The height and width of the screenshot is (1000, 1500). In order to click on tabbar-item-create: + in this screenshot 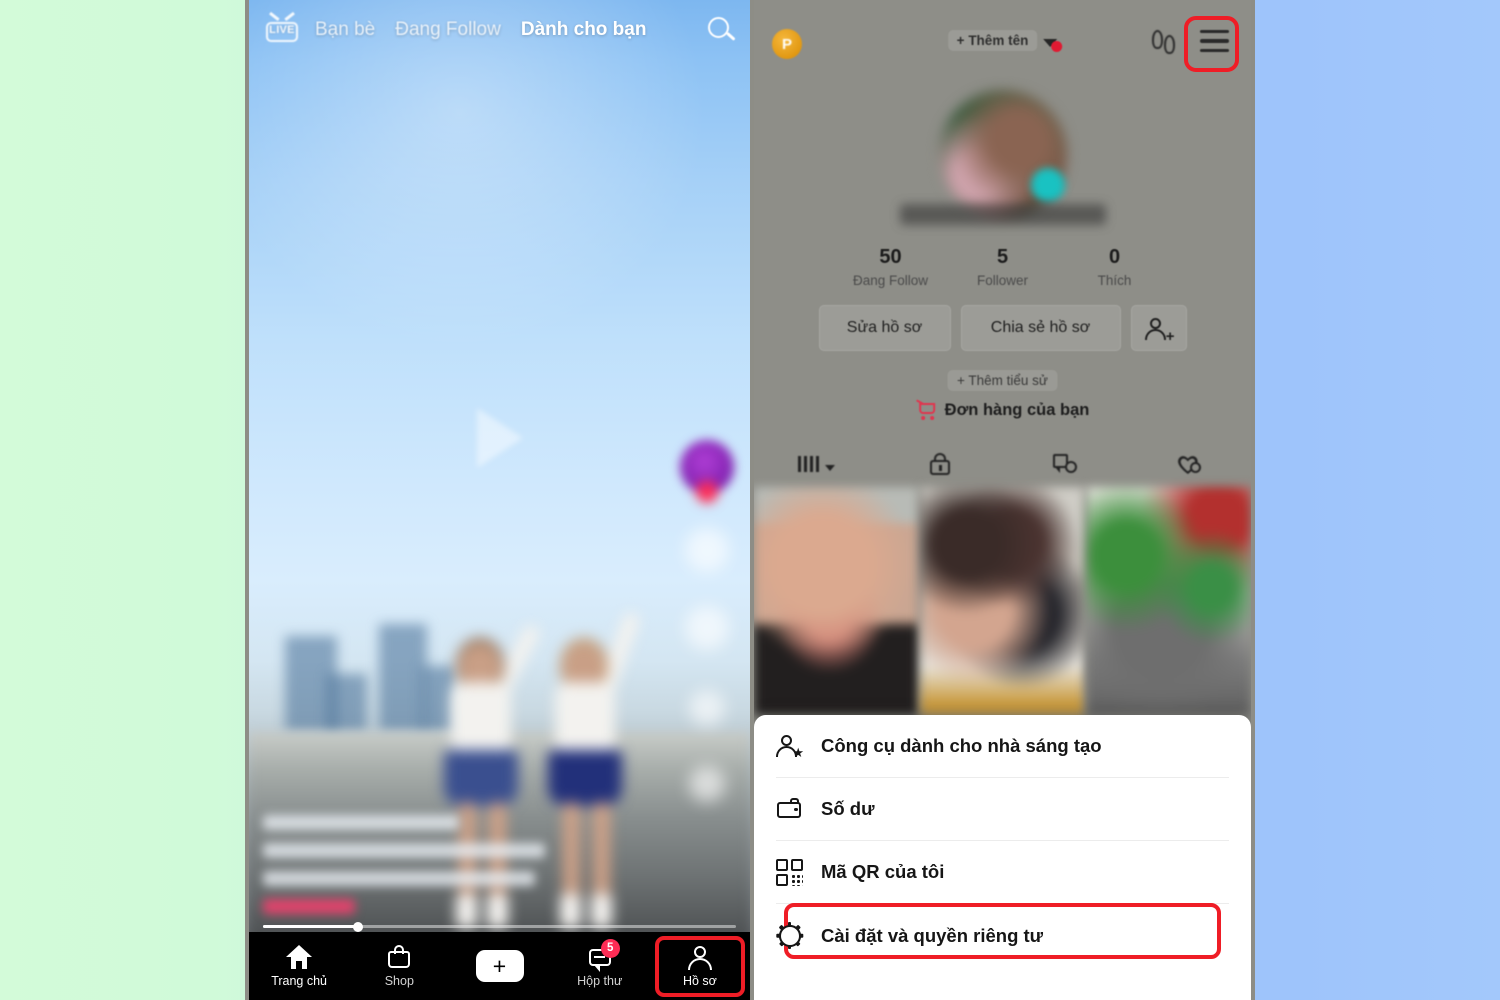, I will do `click(499, 966)`.